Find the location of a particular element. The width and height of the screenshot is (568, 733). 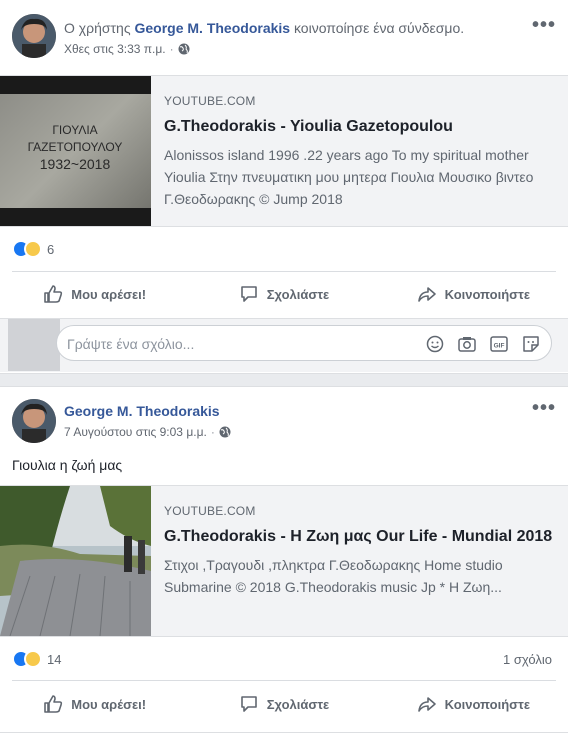

post-header: George M. Theodorakis is located at coordinates (142, 411).